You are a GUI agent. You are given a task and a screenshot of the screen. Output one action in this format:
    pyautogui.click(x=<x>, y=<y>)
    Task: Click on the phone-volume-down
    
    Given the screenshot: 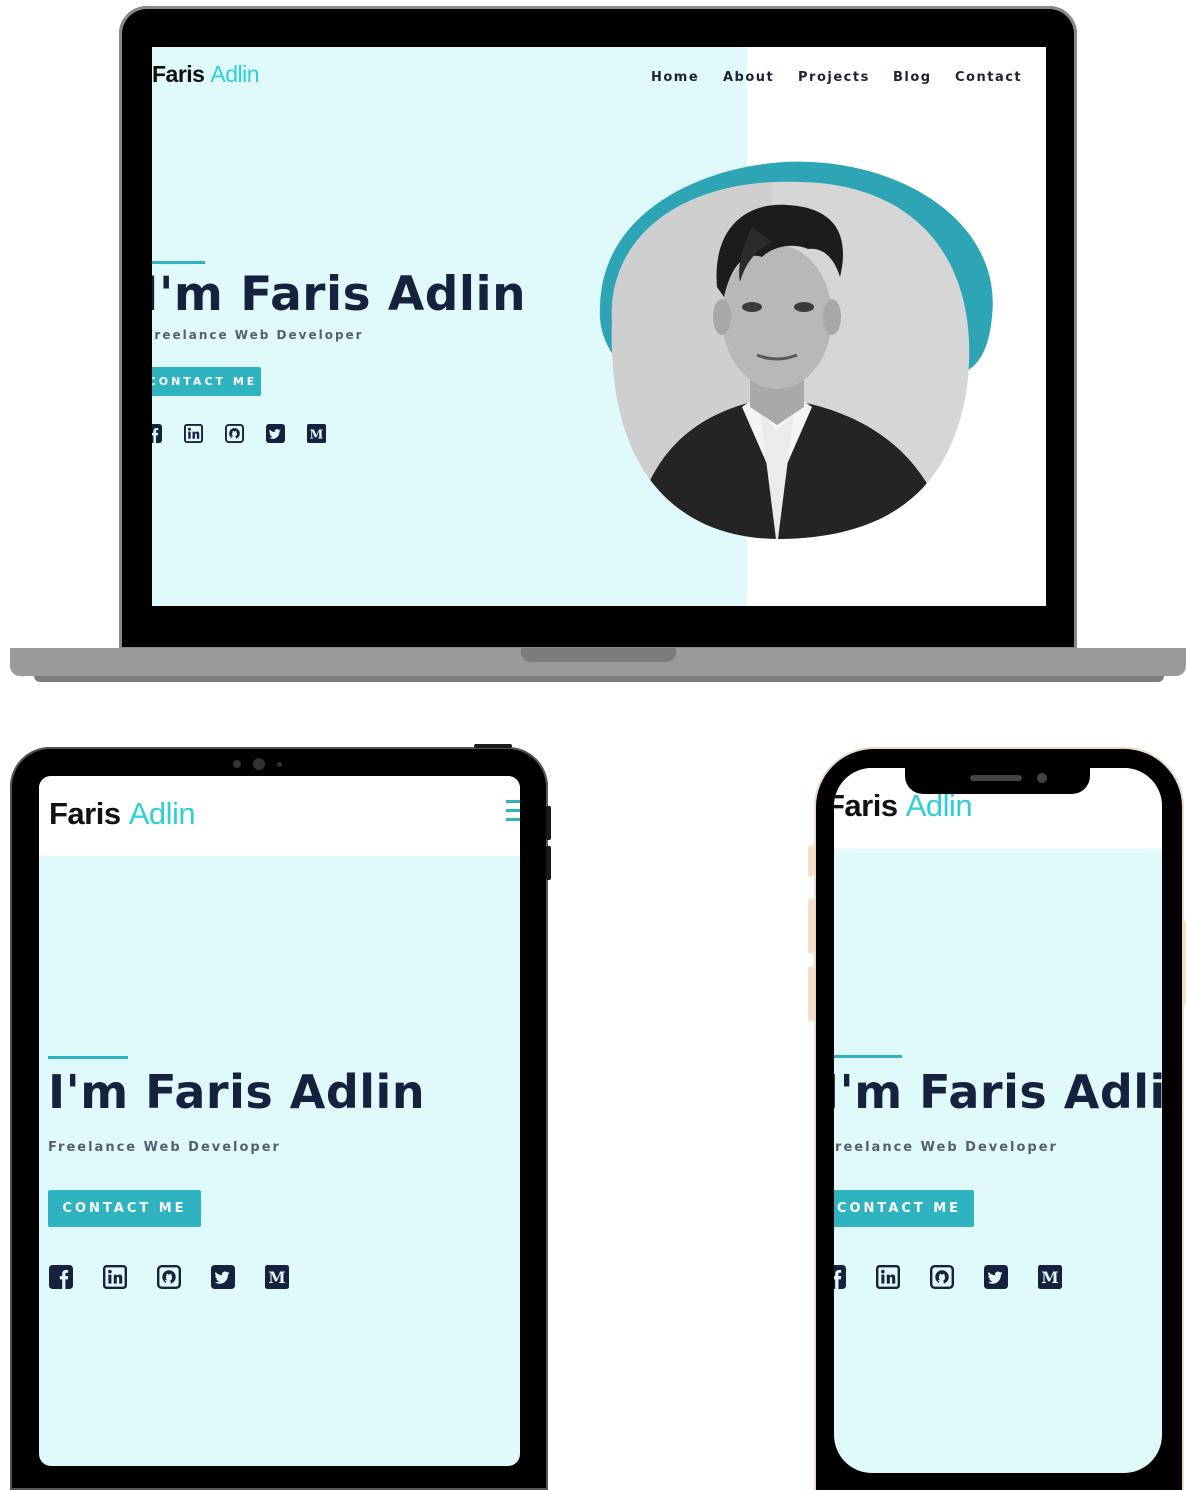 What is the action you would take?
    pyautogui.click(x=811, y=994)
    